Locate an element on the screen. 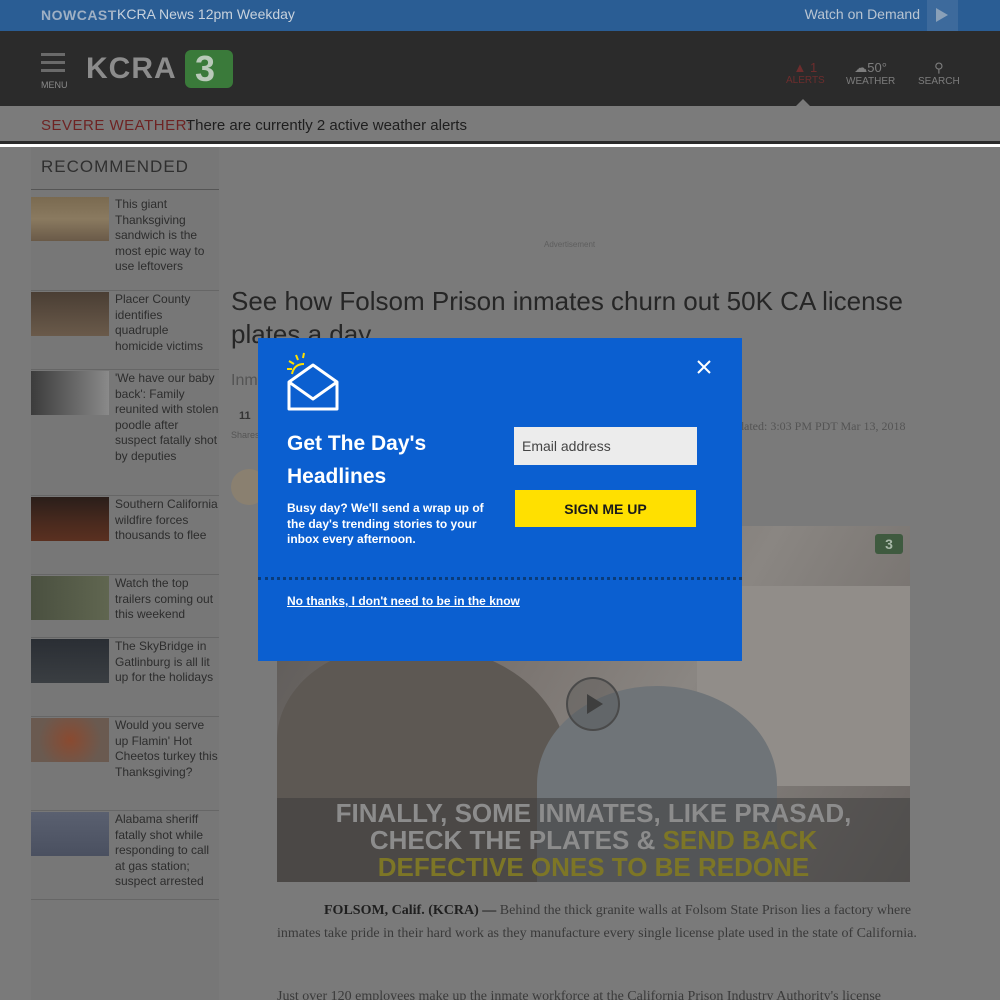 The image size is (1000, 1000). share-count: 11 is located at coordinates (245, 416).